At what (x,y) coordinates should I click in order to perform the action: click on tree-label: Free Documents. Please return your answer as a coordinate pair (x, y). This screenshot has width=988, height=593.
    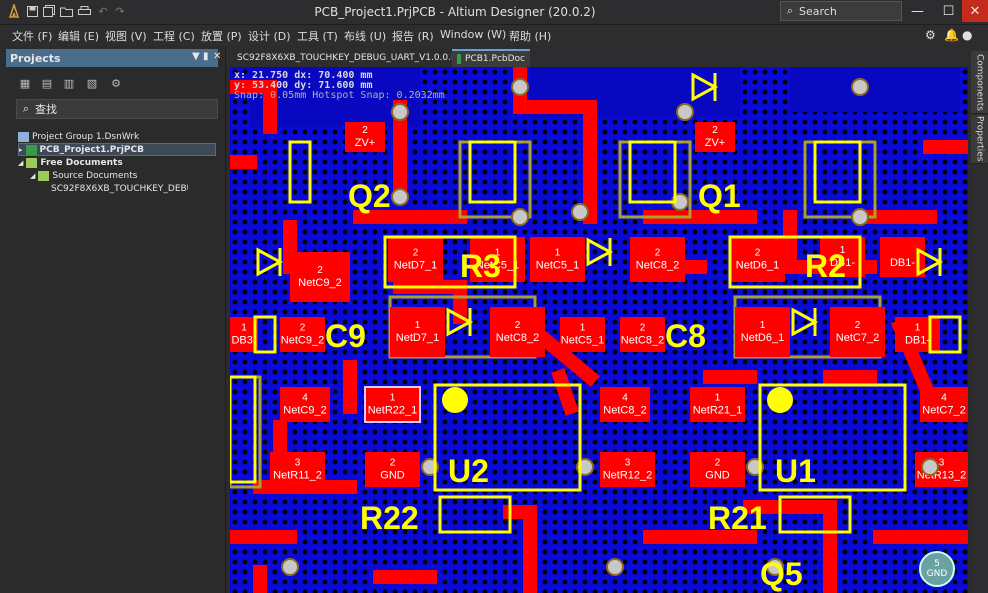
    Looking at the image, I should click on (81, 162).